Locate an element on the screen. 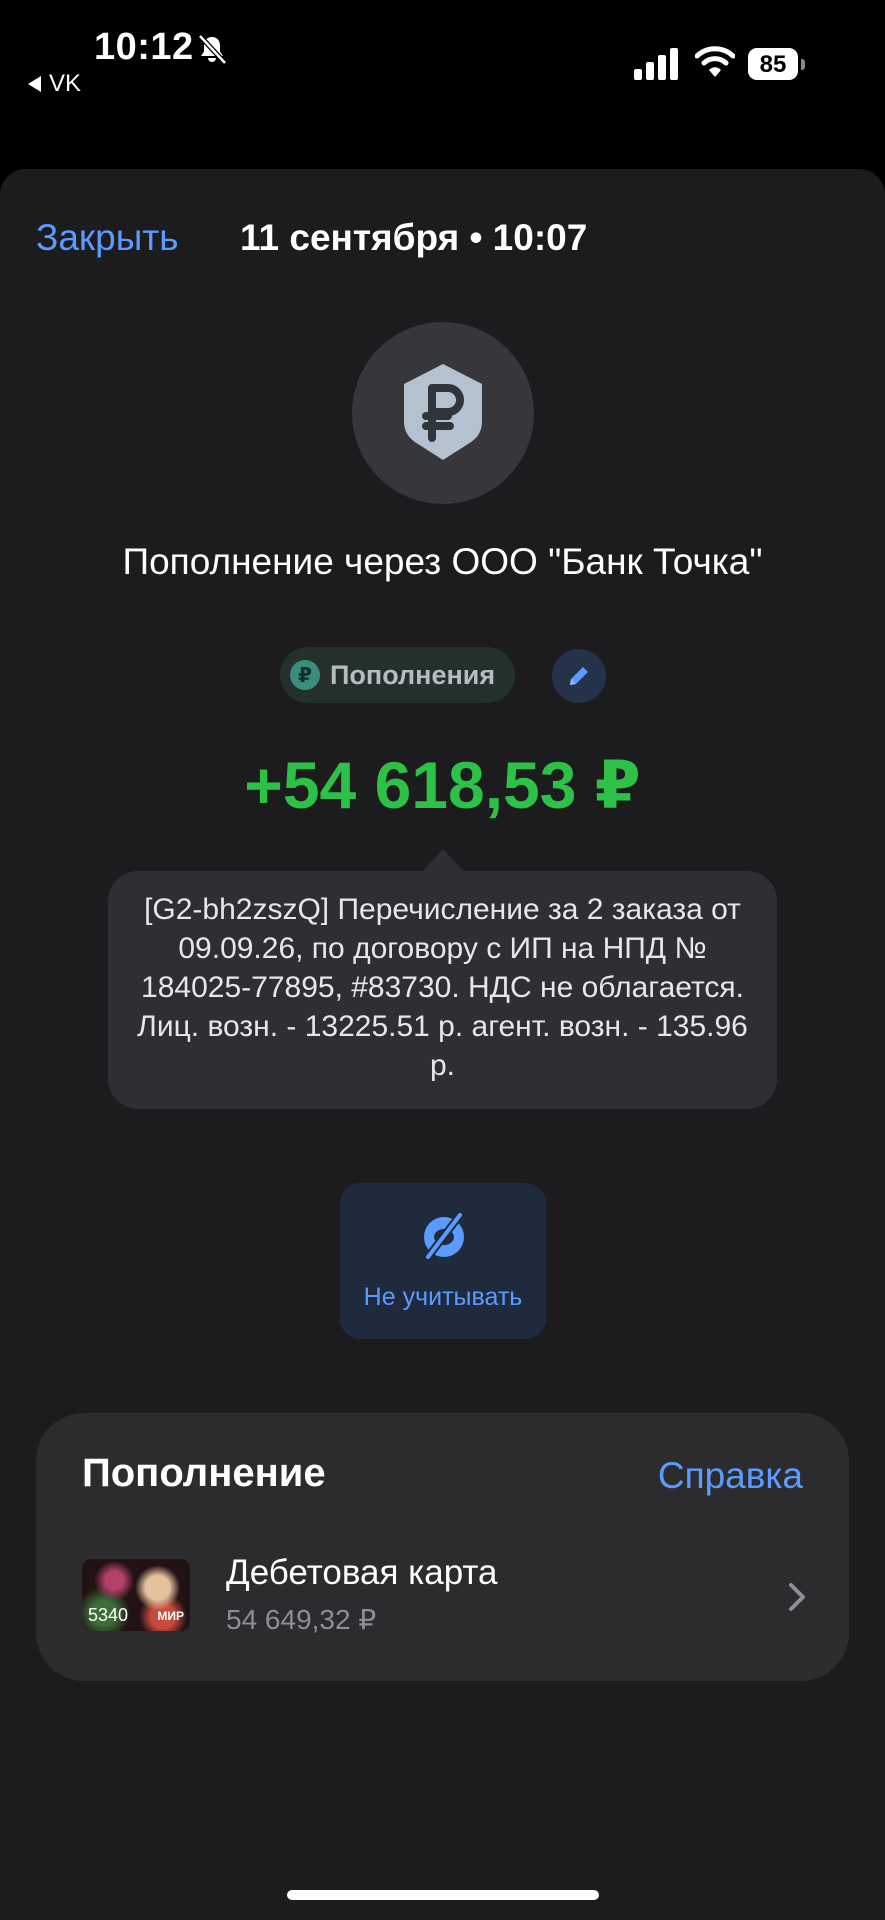  account-name: Дебетовая карта is located at coordinates (362, 1572).